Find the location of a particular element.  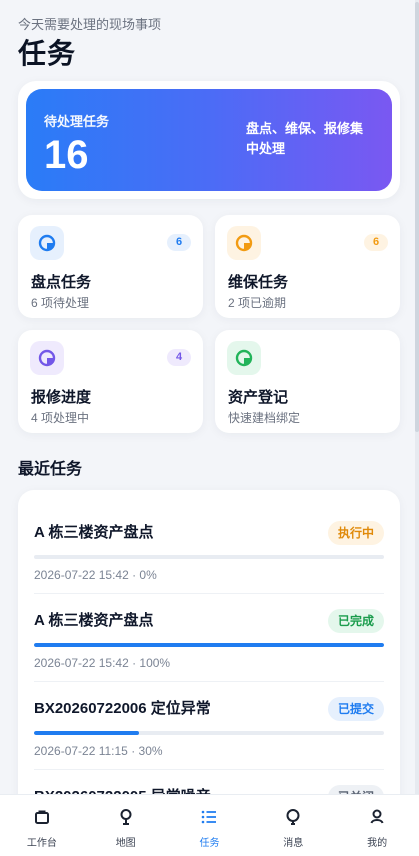

tab-label: 任务 is located at coordinates (209, 843).